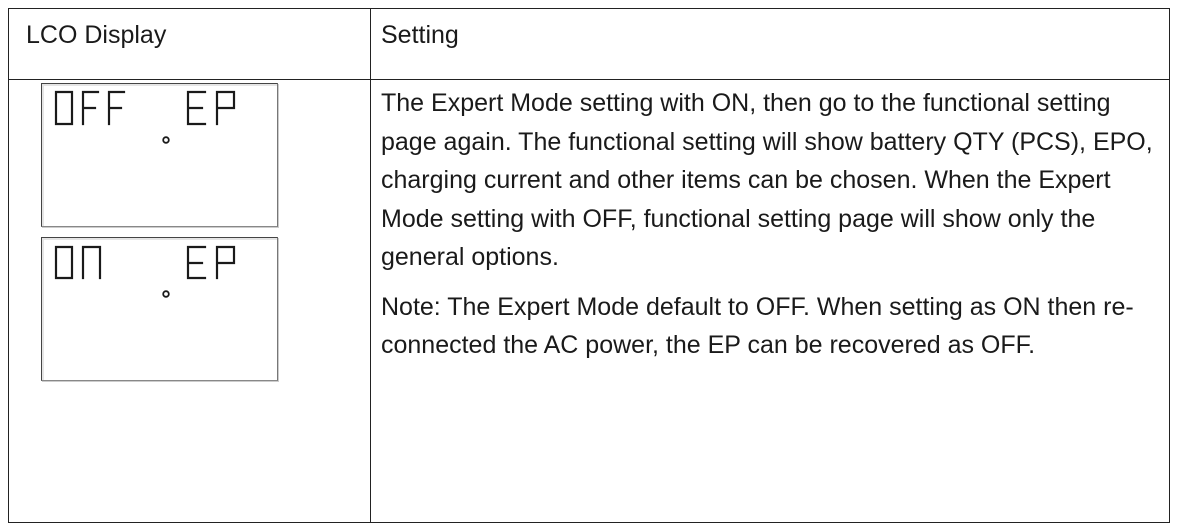 Image resolution: width=1181 pixels, height=527 pixels. I want to click on setting-header: Setting, so click(770, 44).